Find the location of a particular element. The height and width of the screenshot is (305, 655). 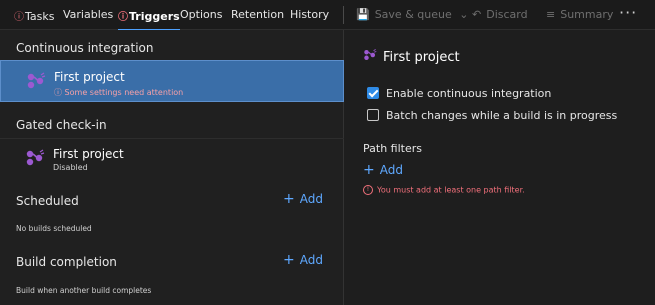

path-filters-header: Path filters is located at coordinates (392, 148).